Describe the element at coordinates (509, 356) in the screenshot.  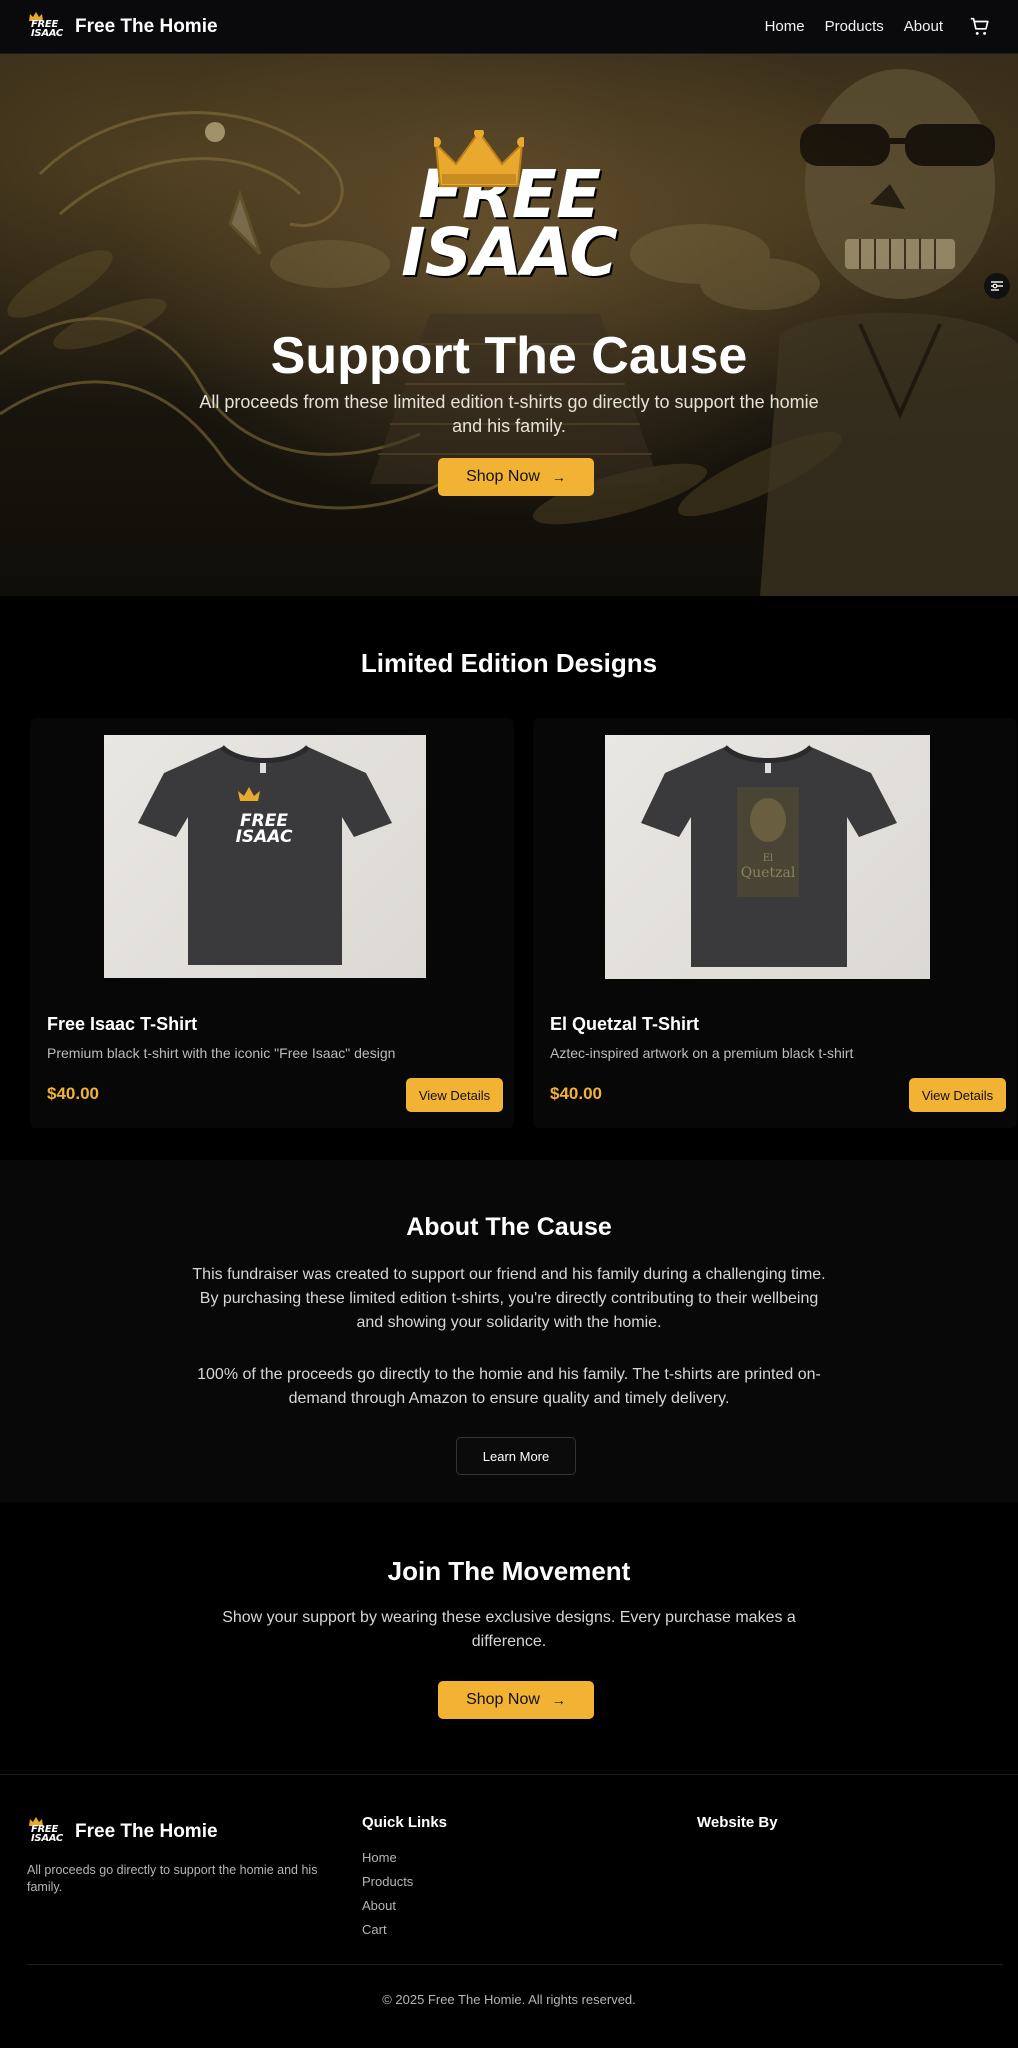
I see `hero-title: Support The Cause` at that location.